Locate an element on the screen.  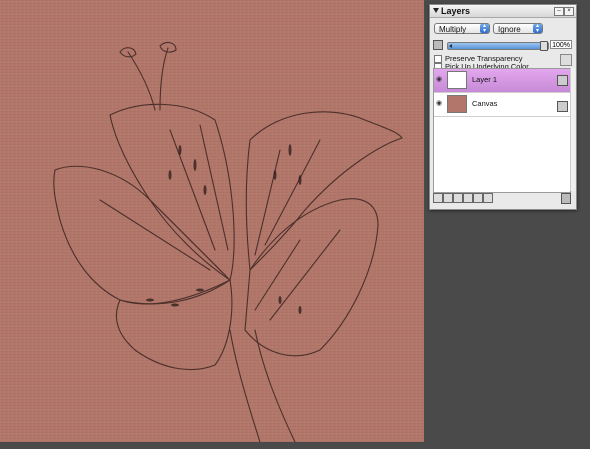
layer-stack-icon is located at coordinates (562, 80).